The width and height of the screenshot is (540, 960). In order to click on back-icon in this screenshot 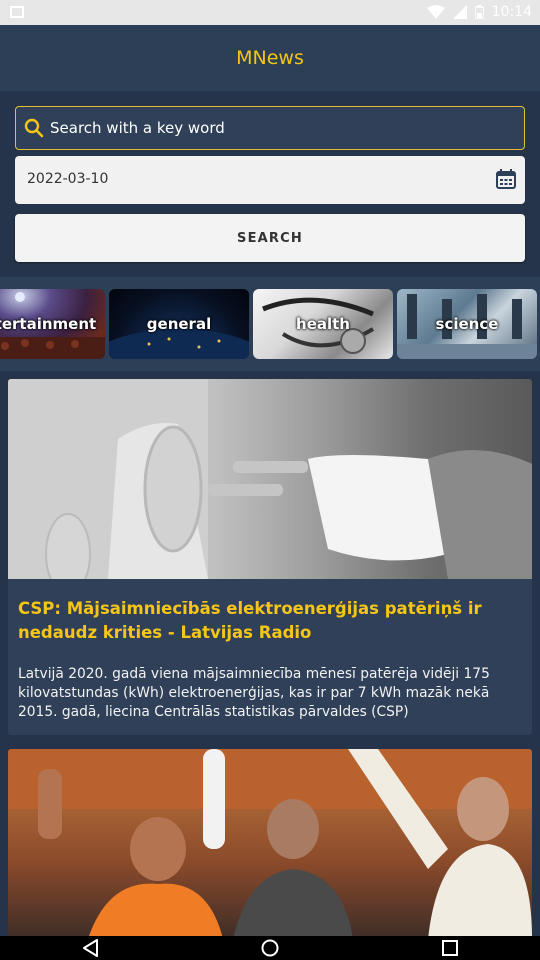, I will do `click(91, 948)`.